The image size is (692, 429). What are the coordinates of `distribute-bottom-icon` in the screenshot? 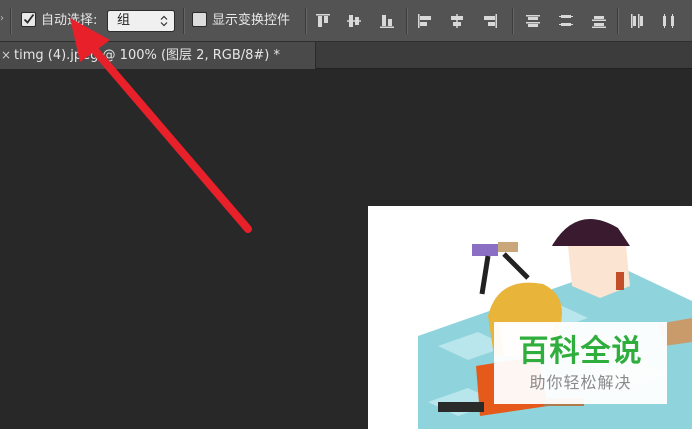 It's located at (599, 21).